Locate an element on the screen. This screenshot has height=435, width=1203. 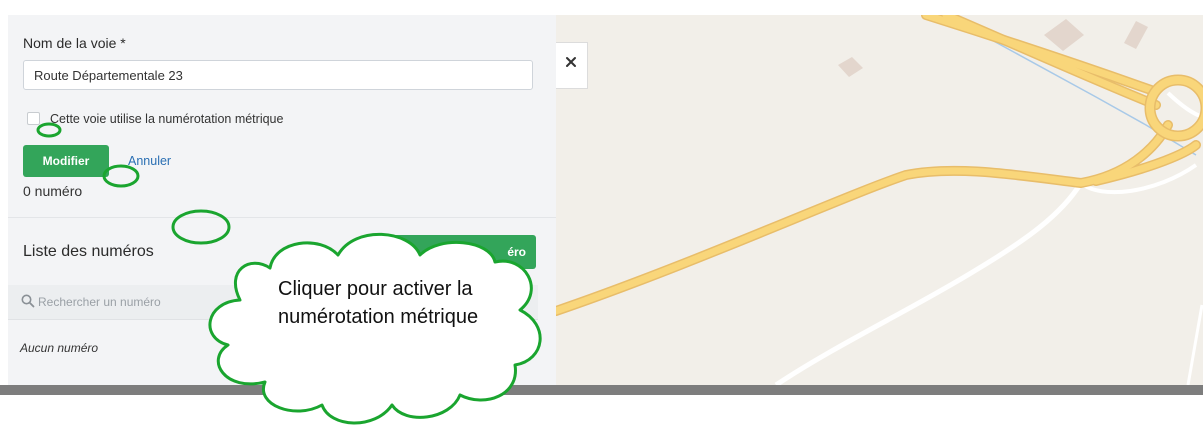
bubble-dot-small is located at coordinates (49, 130).